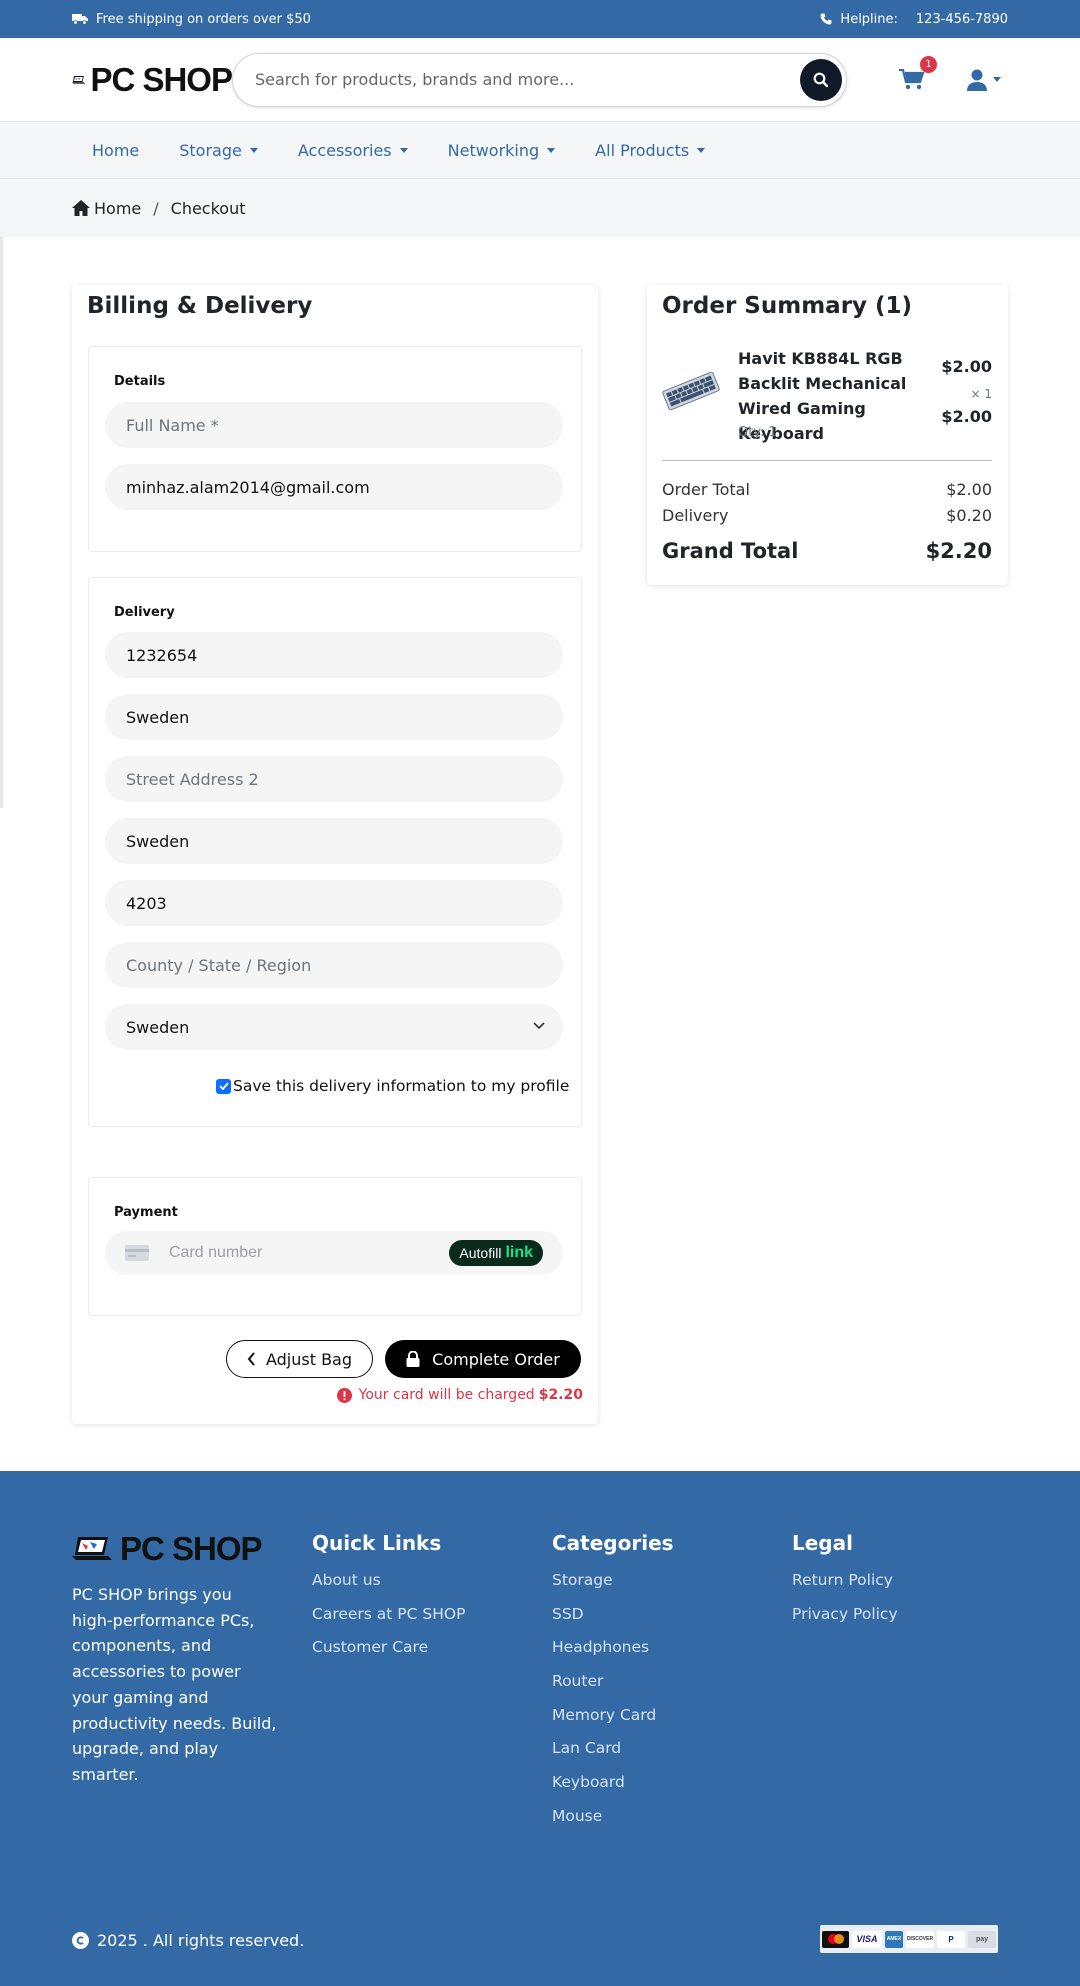  I want to click on visa-icon: VISA, so click(867, 1939).